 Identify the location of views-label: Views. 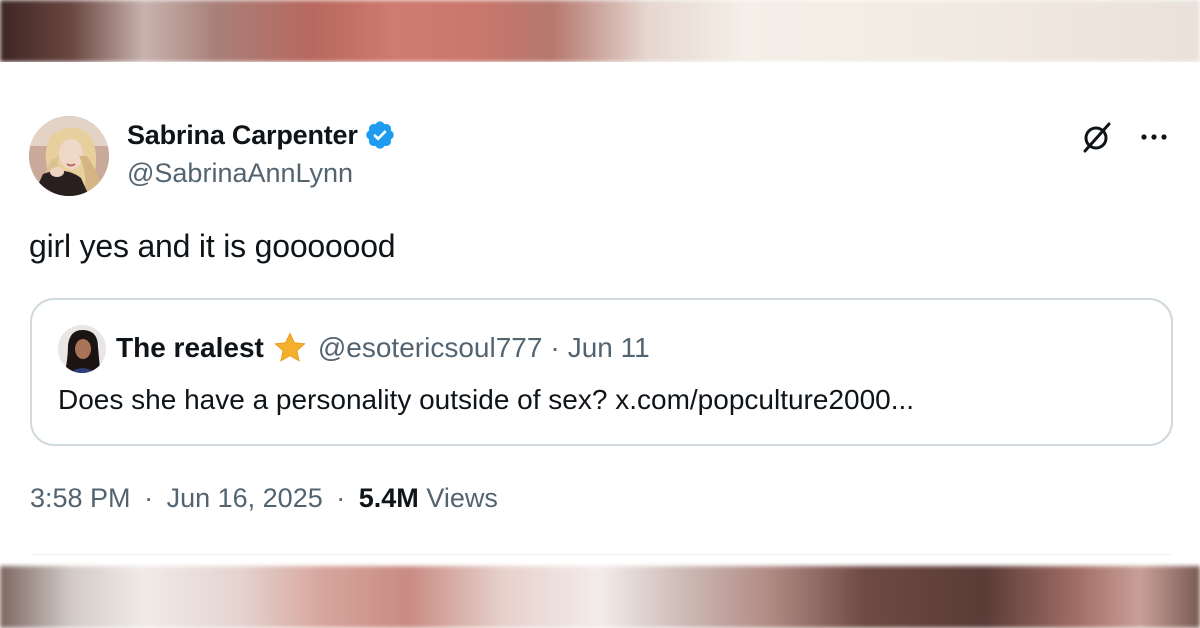
(462, 498).